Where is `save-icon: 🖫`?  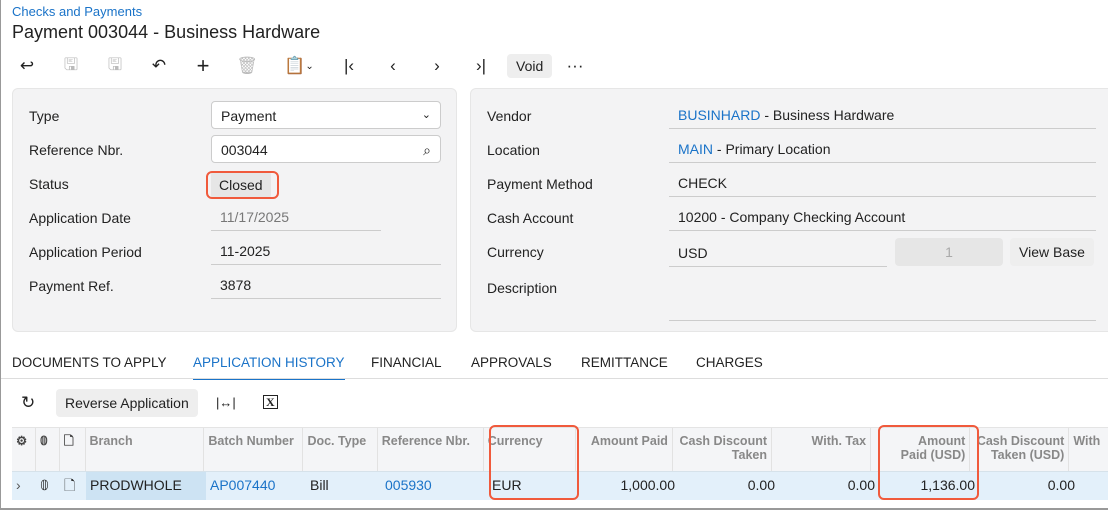 save-icon: 🖫 is located at coordinates (115, 66).